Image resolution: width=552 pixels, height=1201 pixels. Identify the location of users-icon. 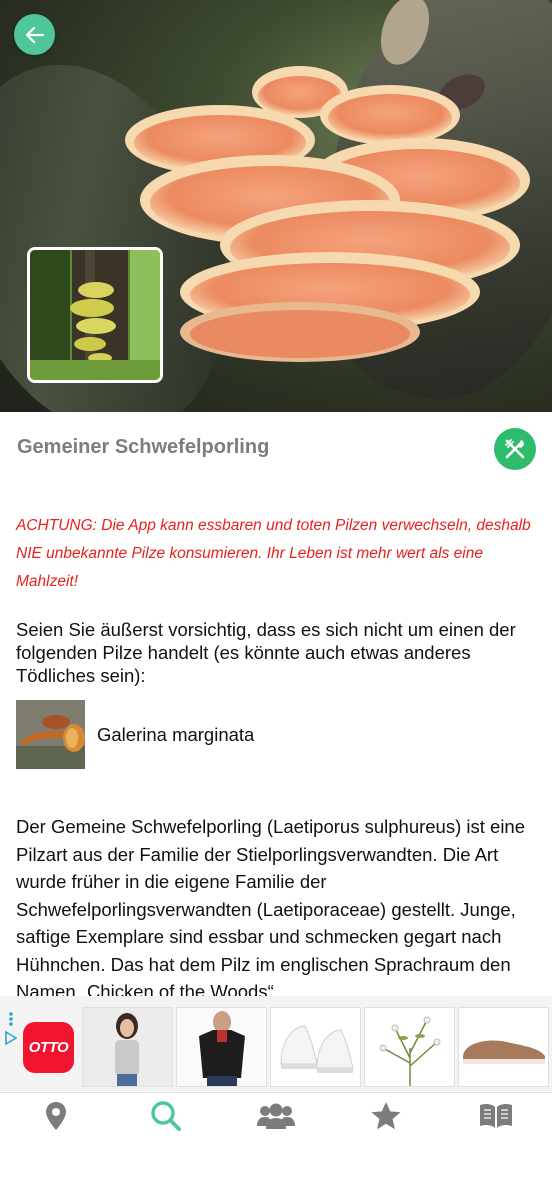
(276, 1116).